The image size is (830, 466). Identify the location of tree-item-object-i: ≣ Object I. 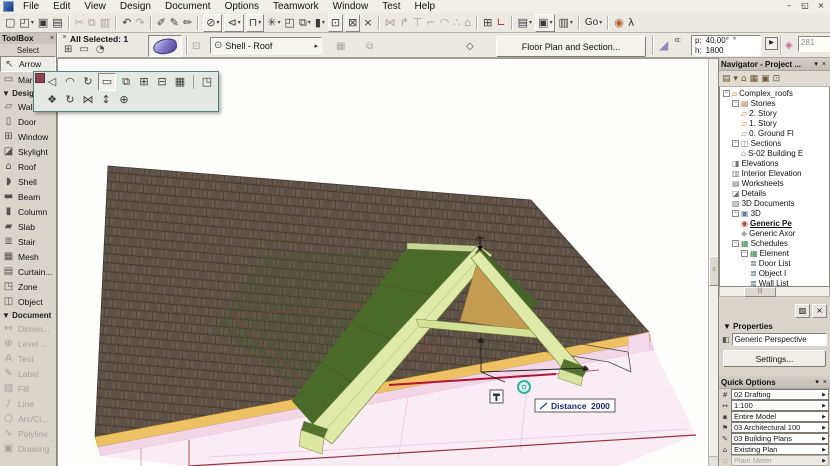
(774, 273).